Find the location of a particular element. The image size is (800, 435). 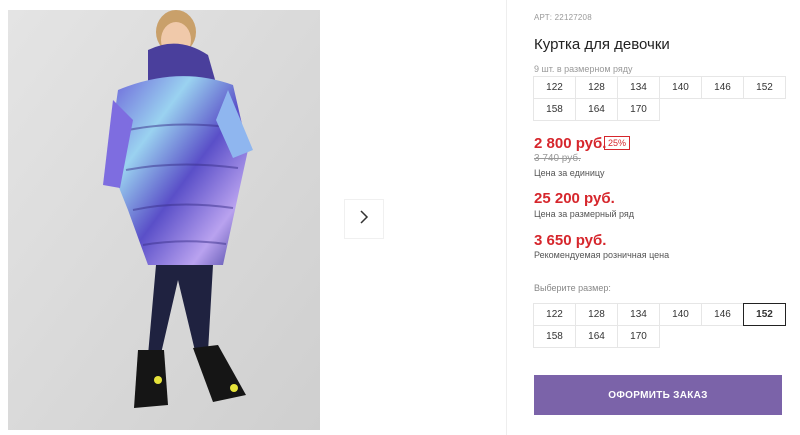

size-option: 134 is located at coordinates (638, 314).